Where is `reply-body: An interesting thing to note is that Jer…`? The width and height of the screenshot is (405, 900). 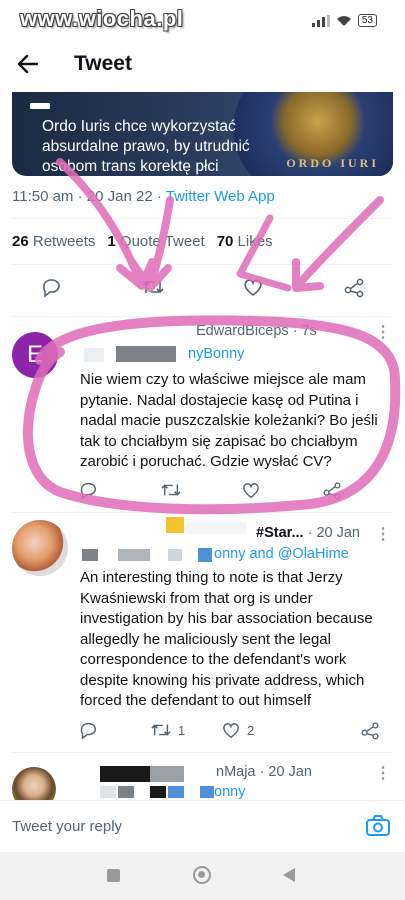 reply-body: An interesting thing to note is that Jer… is located at coordinates (226, 639).